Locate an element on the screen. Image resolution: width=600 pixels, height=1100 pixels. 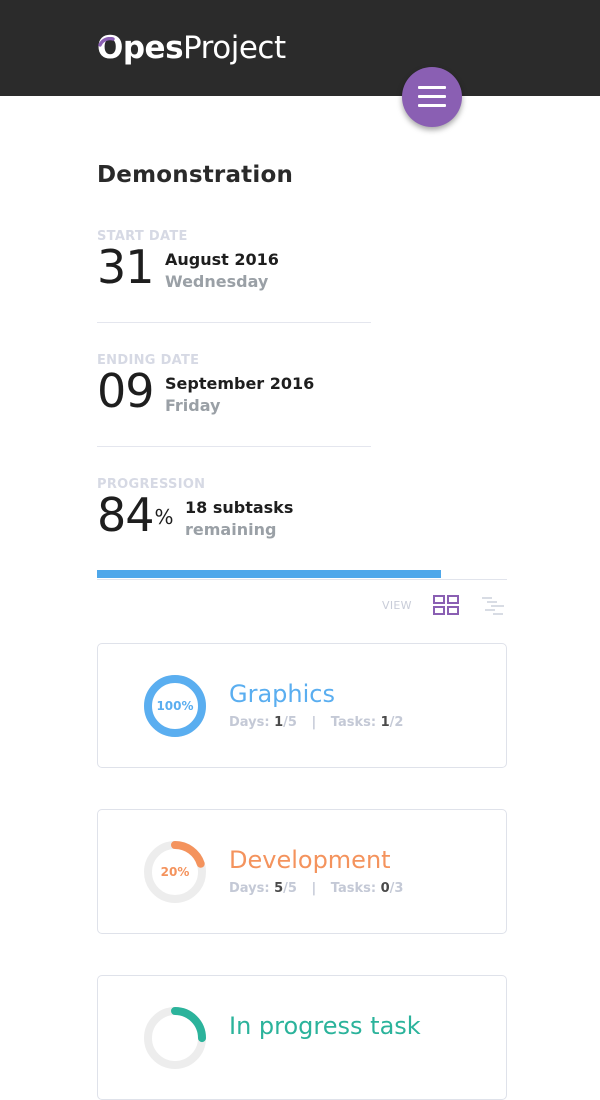
days-done: 1 is located at coordinates (279, 722).